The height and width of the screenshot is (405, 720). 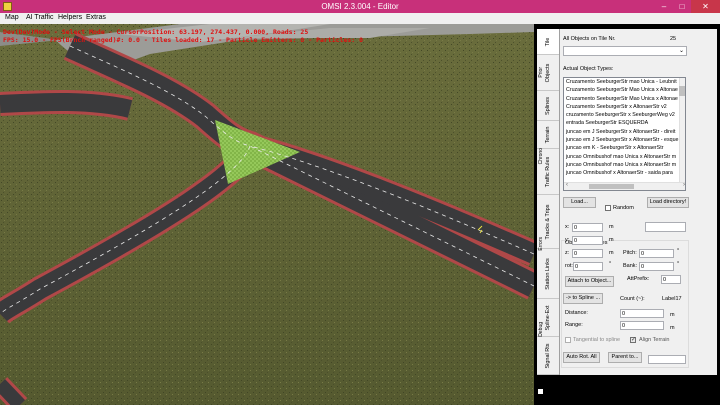 What do you see at coordinates (668, 202) in the screenshot?
I see `load-directory-button: Load directory!` at bounding box center [668, 202].